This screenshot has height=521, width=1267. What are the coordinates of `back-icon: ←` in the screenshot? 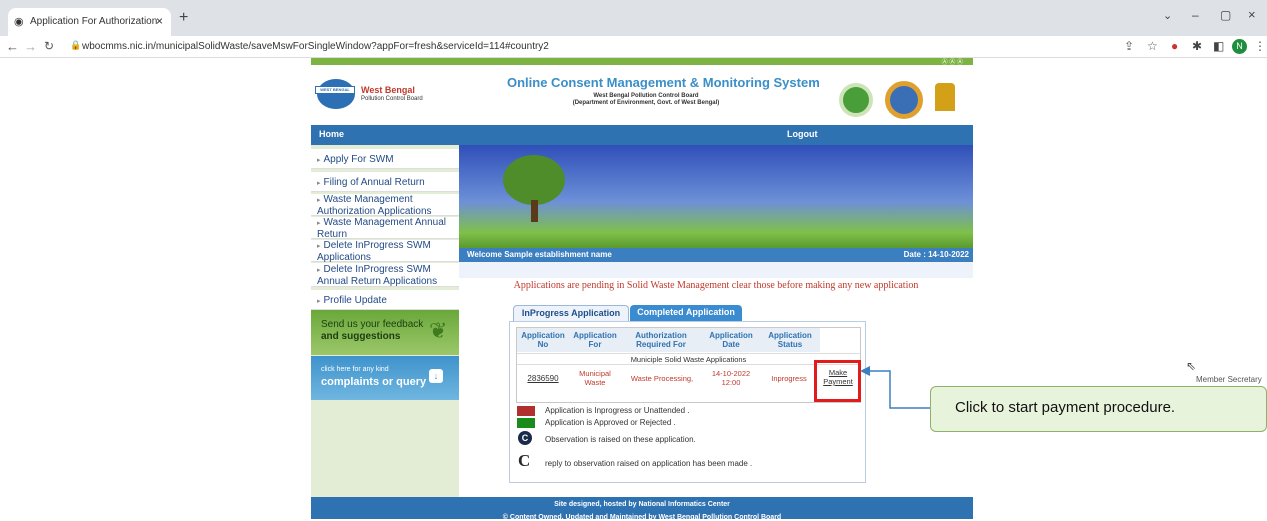 It's located at (12, 46).